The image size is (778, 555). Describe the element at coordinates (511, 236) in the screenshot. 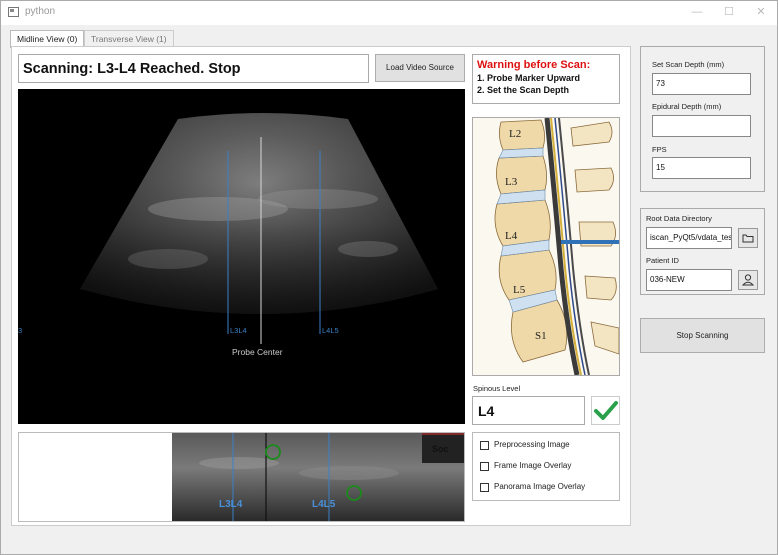

I see `vertebra-label-l4: L4` at that location.